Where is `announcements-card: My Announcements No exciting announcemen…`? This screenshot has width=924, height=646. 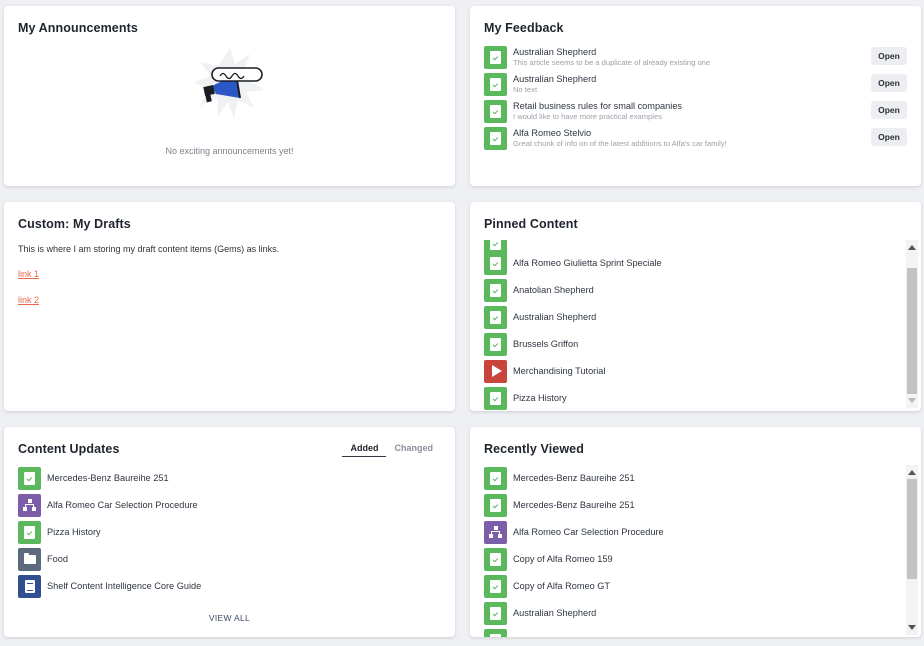 announcements-card: My Announcements No exciting announcemen… is located at coordinates (229, 96).